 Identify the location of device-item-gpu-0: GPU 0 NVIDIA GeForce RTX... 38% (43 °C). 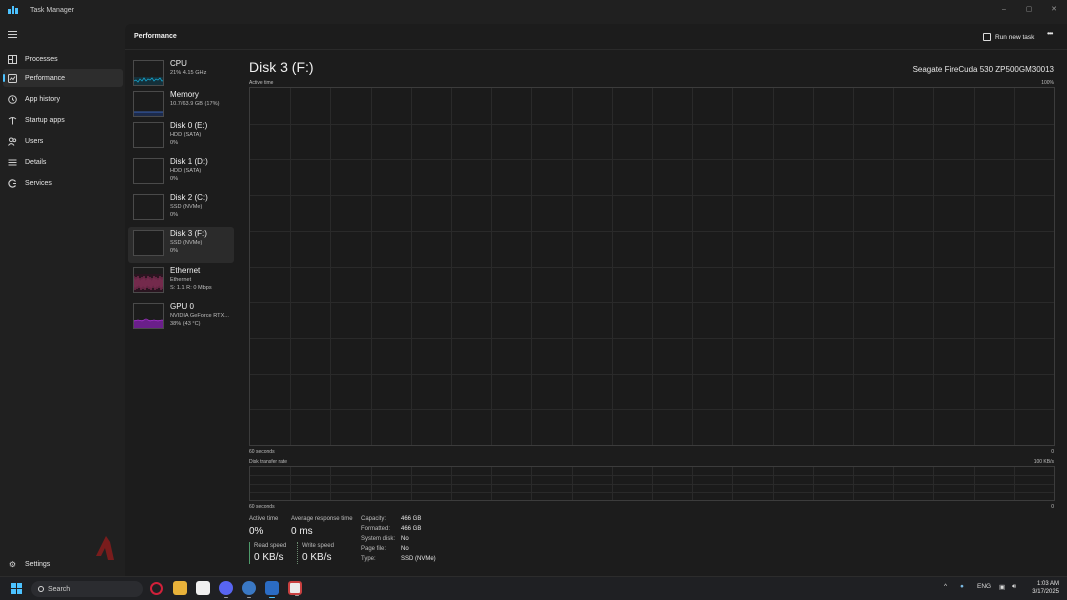
(181, 317).